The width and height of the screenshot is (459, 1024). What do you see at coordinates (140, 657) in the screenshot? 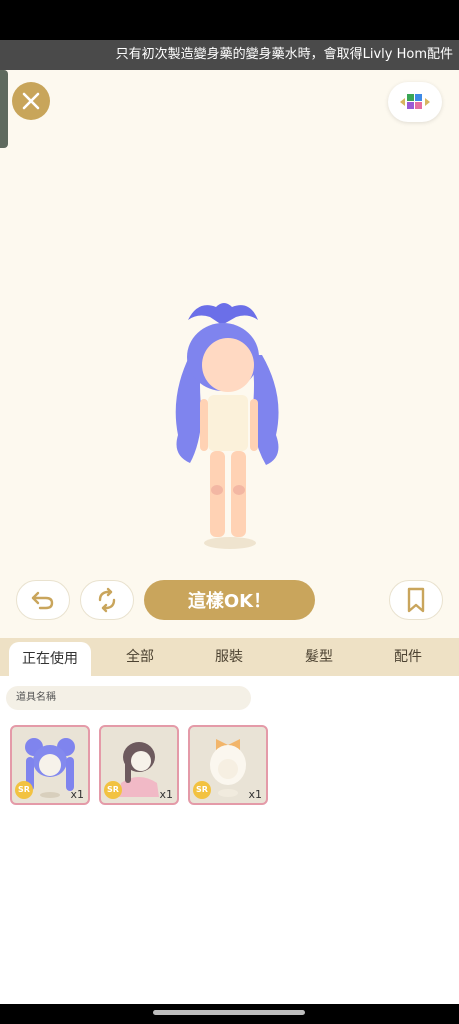
I see `tab-all: 全部` at bounding box center [140, 657].